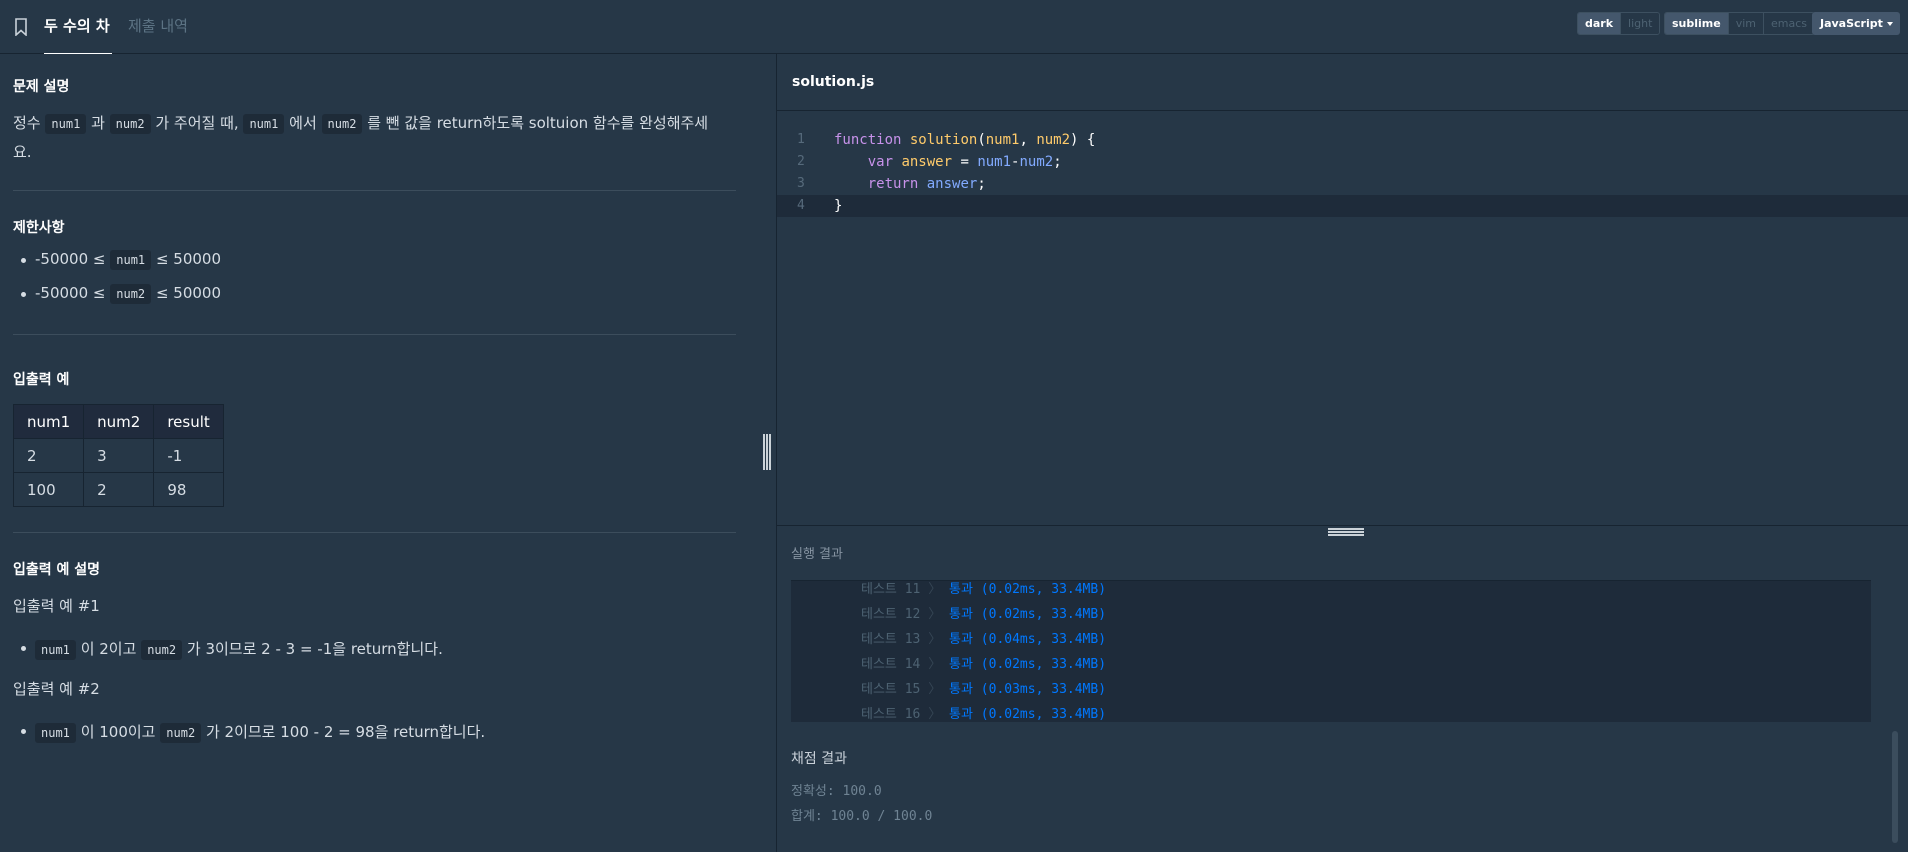 Image resolution: width=1908 pixels, height=852 pixels. Describe the element at coordinates (833, 82) in the screenshot. I see `file-name: solution.js` at that location.